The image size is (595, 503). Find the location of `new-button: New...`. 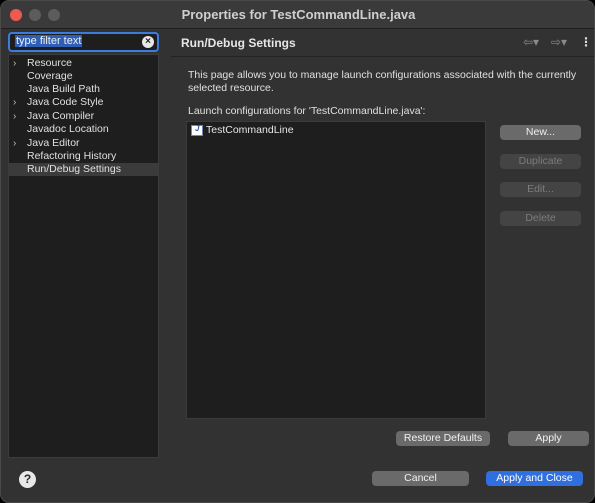

new-button: New... is located at coordinates (540, 132).